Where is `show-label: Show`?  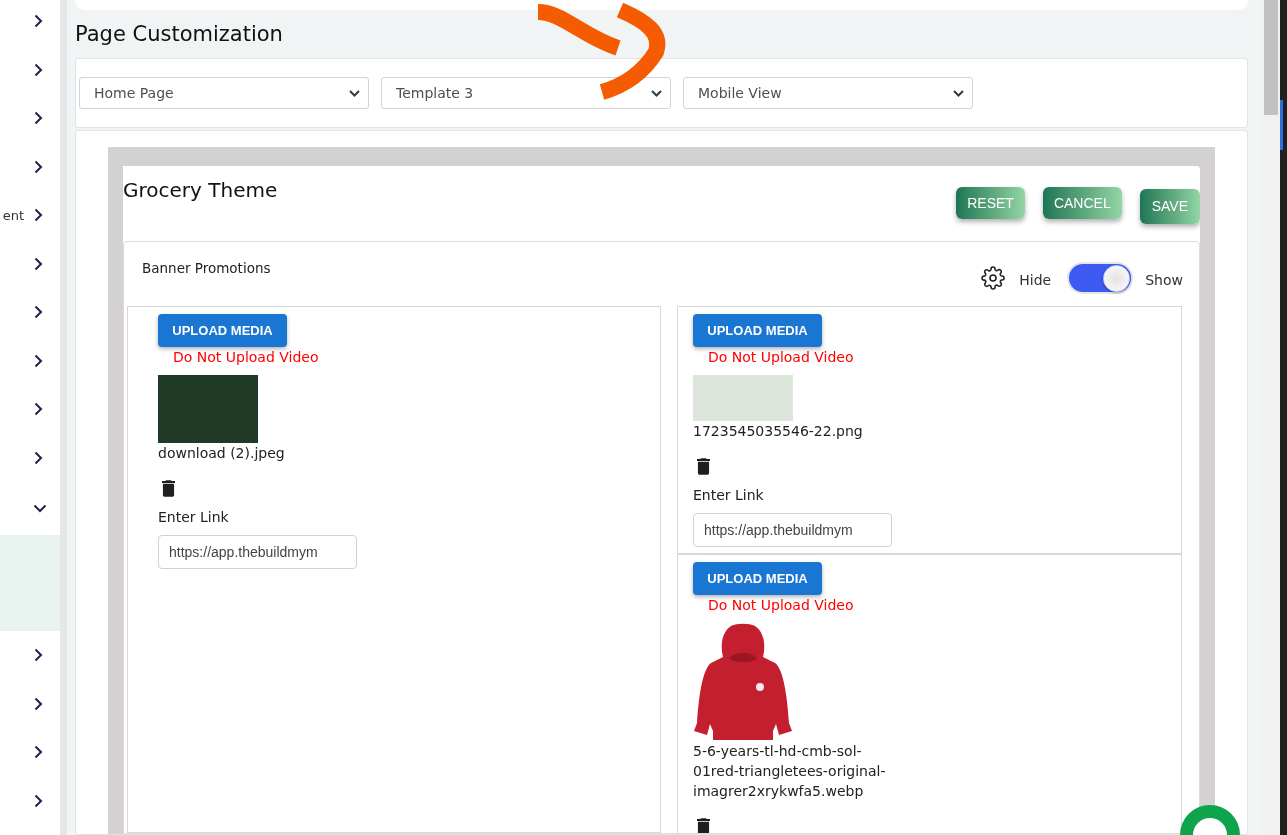
show-label: Show is located at coordinates (1164, 280).